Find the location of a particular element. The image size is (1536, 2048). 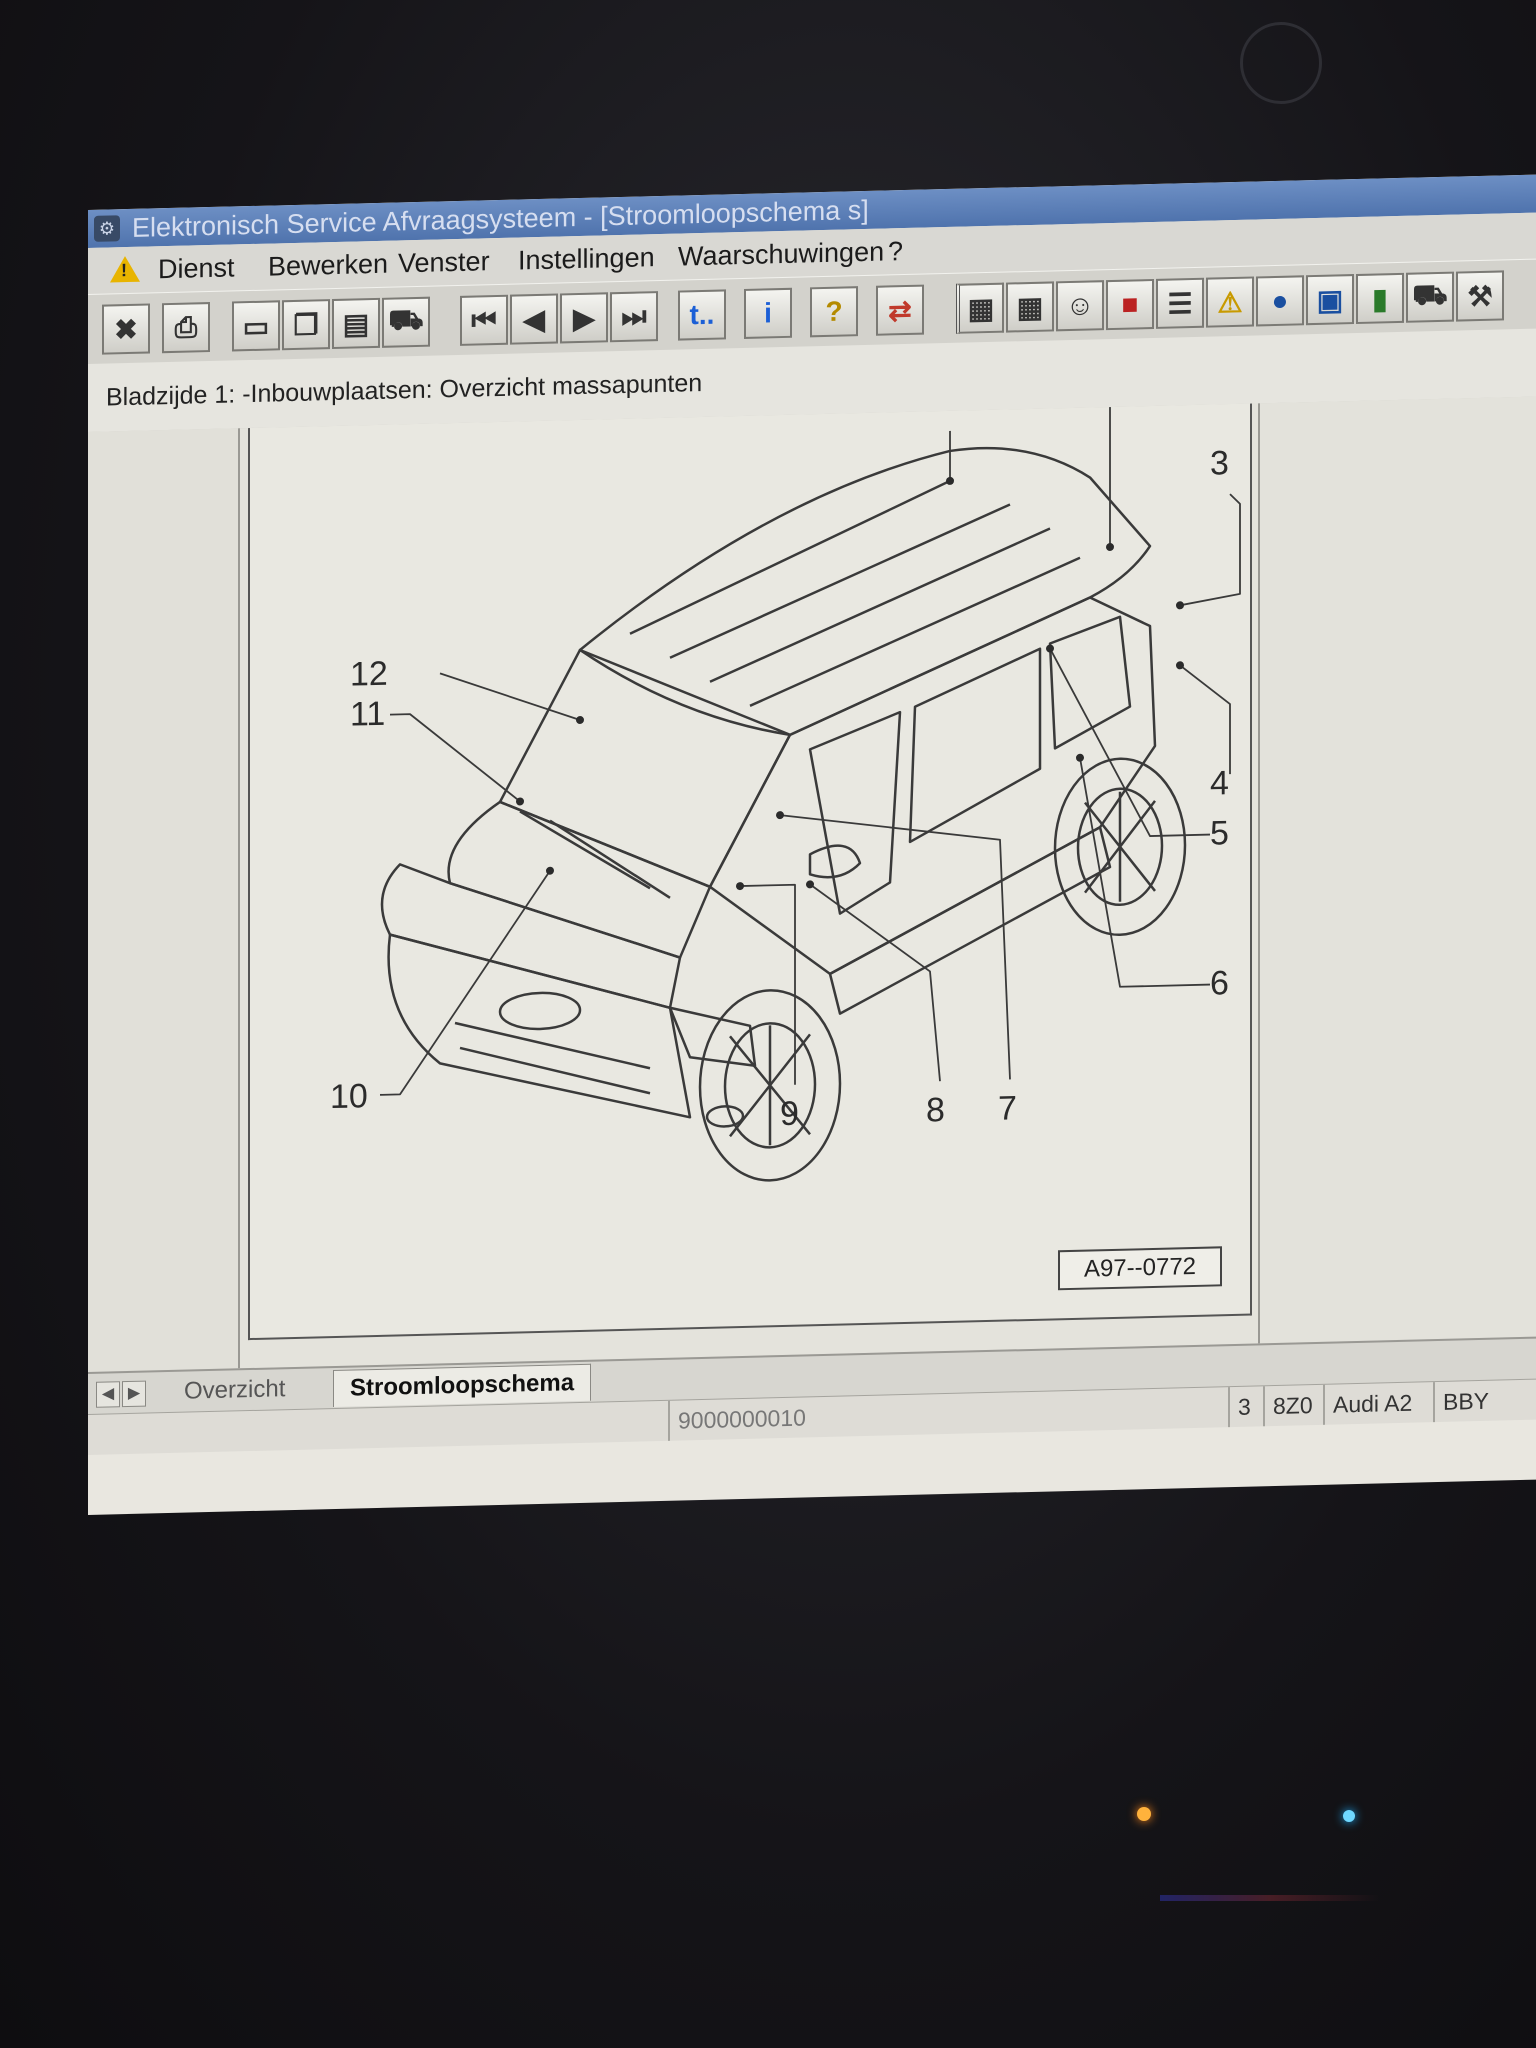

callout-11: 11 is located at coordinates (368, 714).